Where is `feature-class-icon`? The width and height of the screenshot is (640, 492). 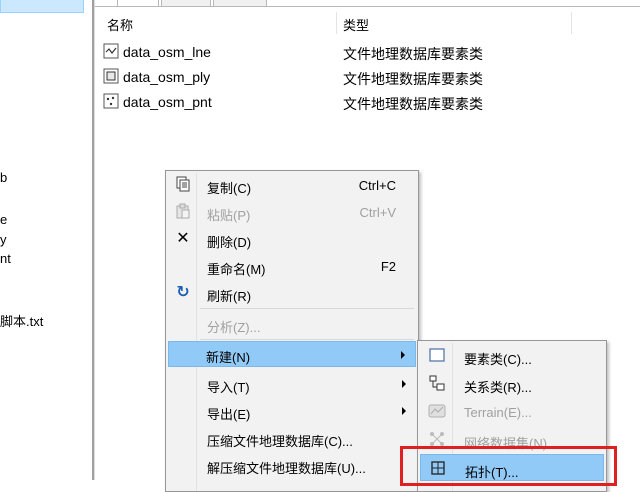
feature-class-icon is located at coordinates (437, 355).